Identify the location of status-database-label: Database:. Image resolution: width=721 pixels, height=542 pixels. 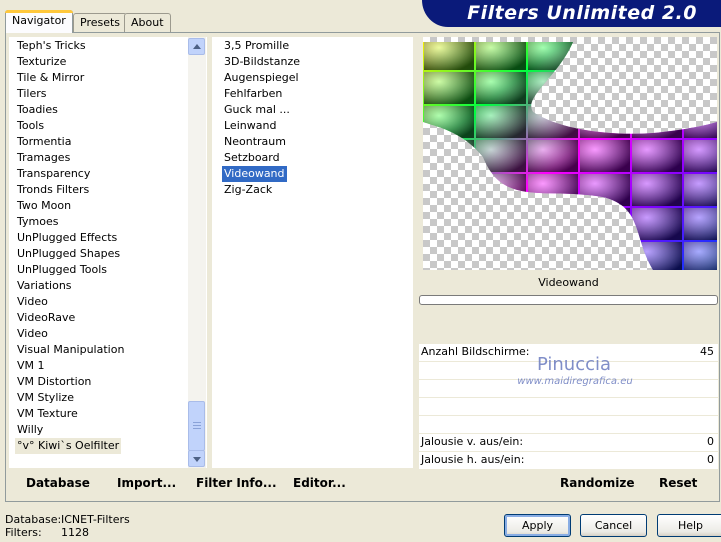
(33, 519).